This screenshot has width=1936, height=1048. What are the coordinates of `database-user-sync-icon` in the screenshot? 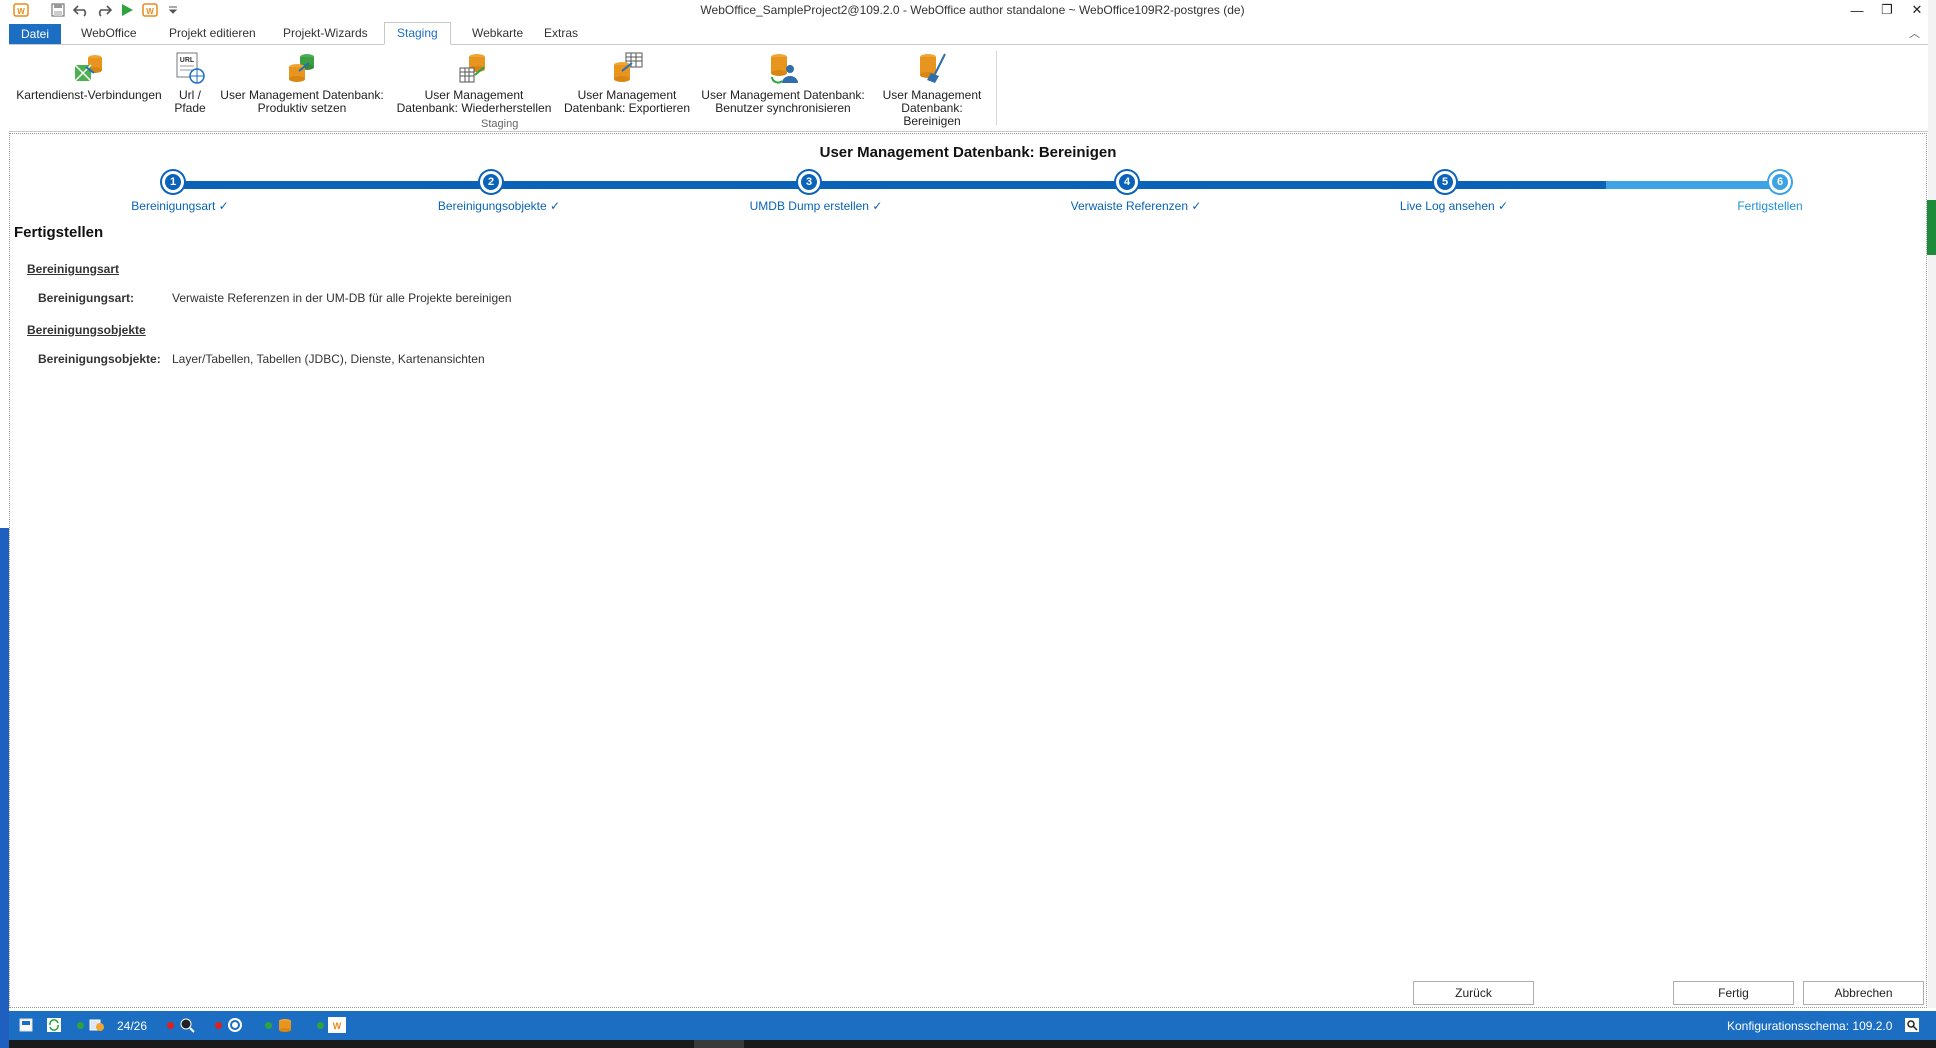 It's located at (783, 68).